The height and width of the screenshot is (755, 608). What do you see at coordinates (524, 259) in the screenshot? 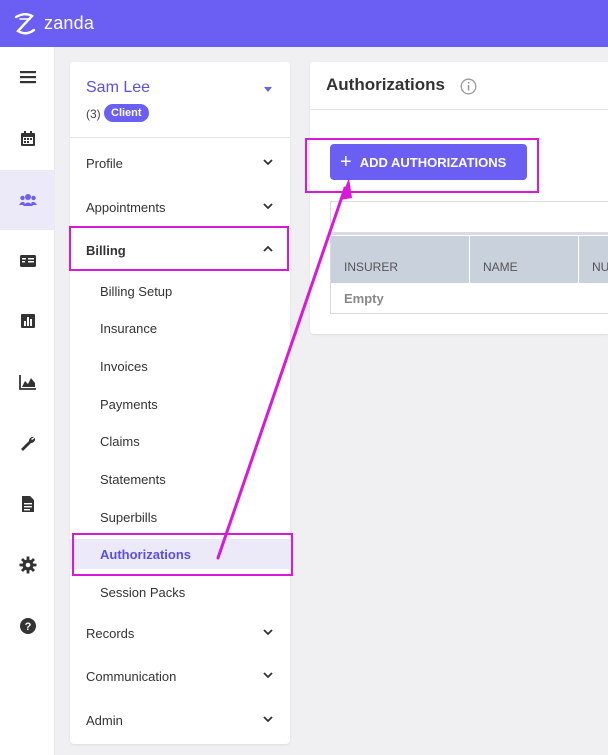
I see `column-header-name: NAME` at bounding box center [524, 259].